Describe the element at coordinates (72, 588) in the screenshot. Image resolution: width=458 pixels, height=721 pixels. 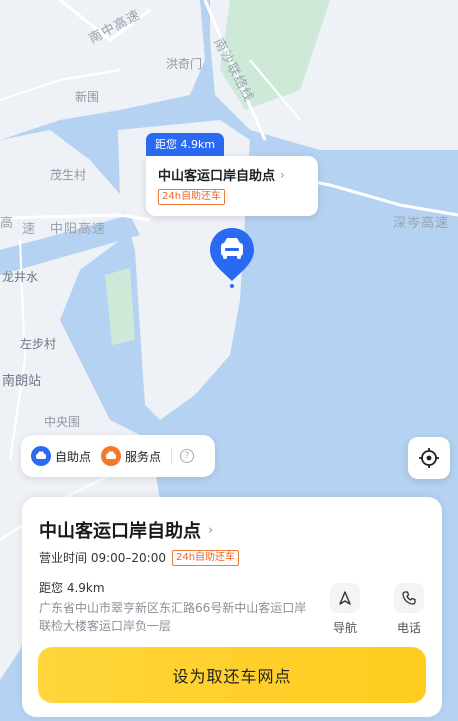
I see `station-distance: 距您 4.9km` at that location.